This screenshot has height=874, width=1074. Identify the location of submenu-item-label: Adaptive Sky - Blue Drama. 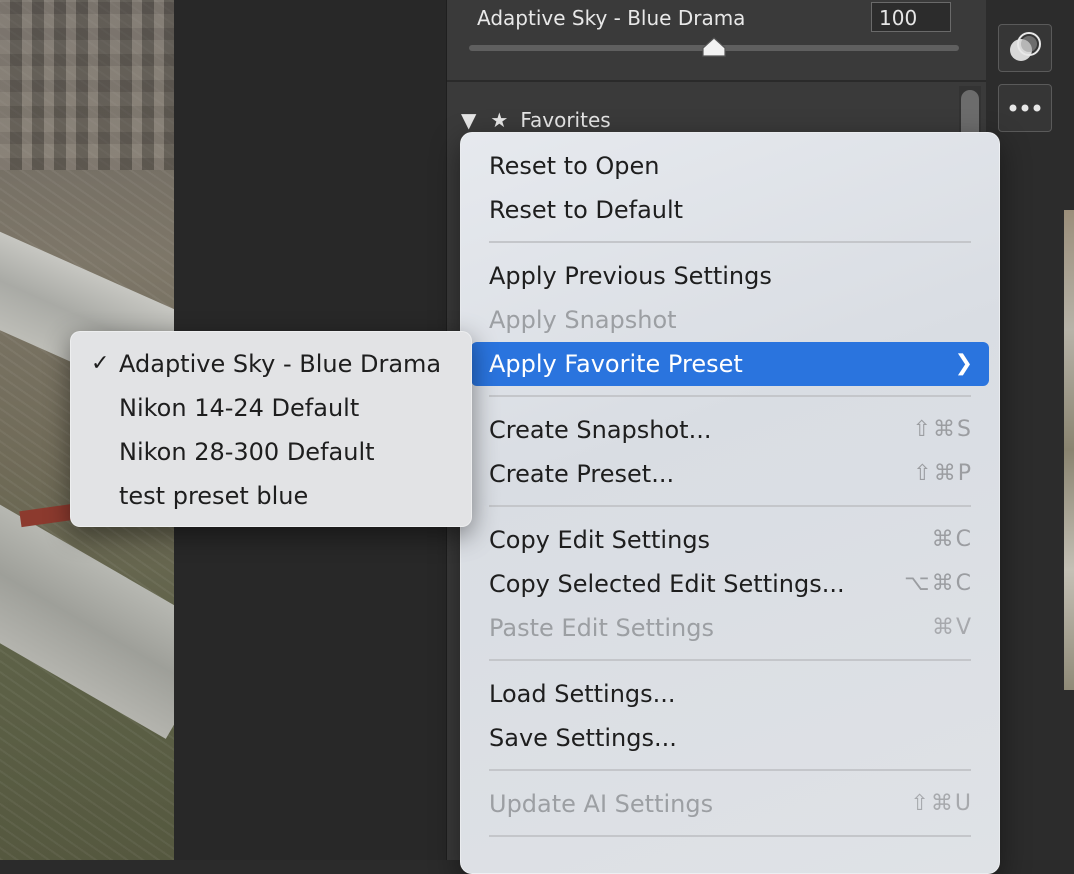
(280, 364).